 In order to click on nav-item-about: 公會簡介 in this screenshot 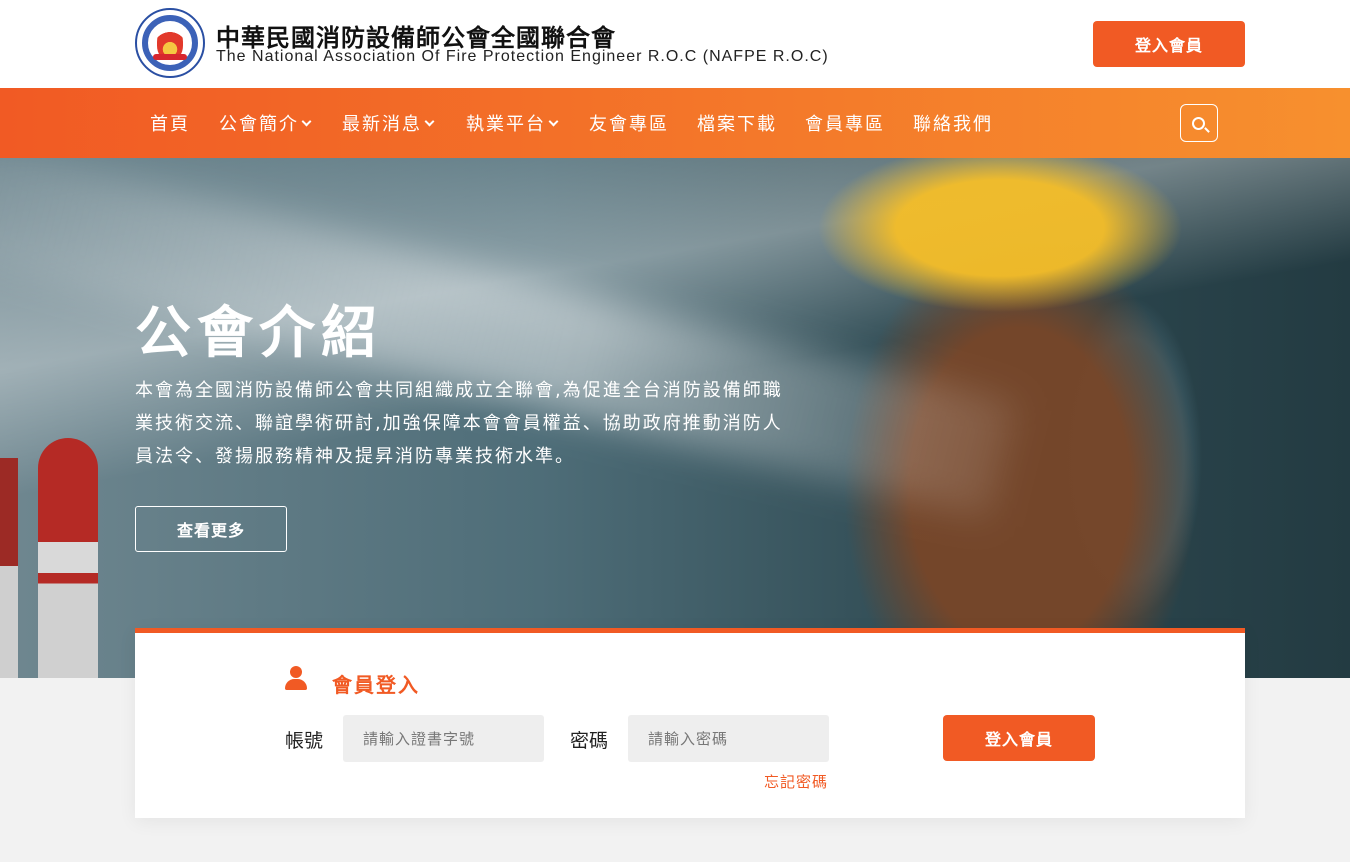, I will do `click(265, 123)`.